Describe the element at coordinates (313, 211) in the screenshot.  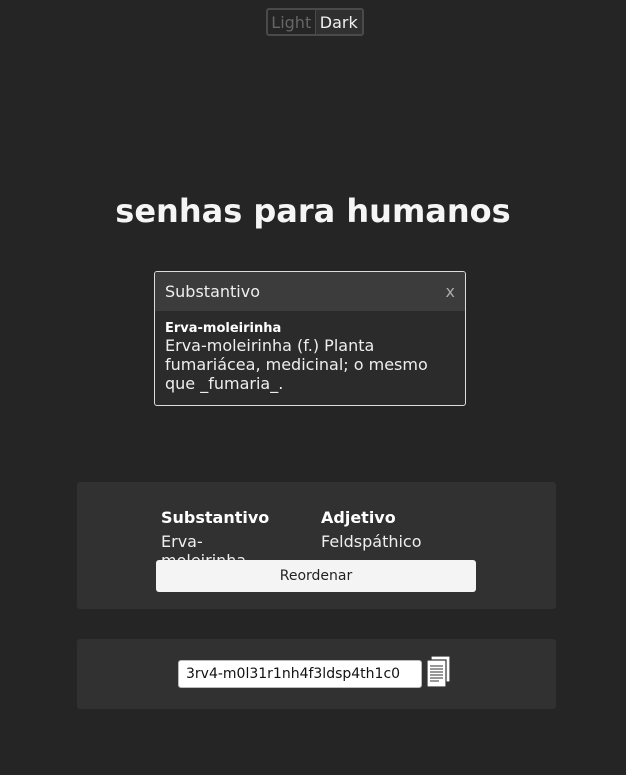
I see `page-title: senhas para humanos` at that location.